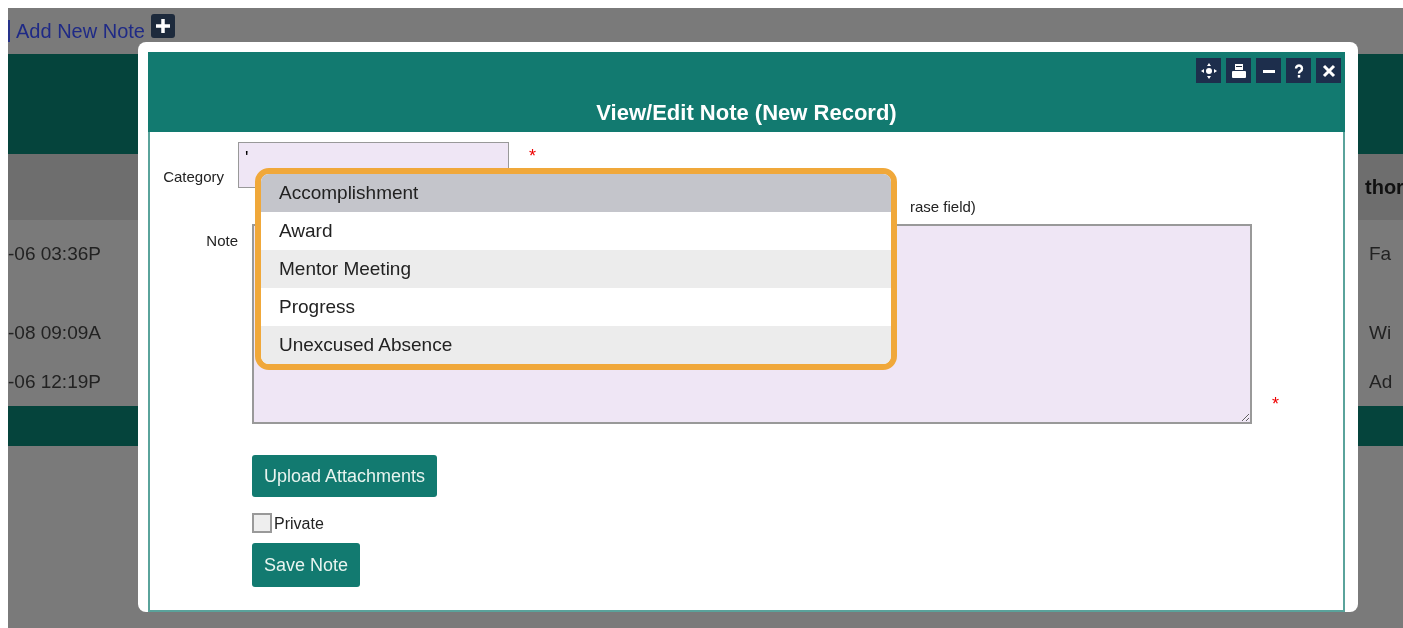  I want to click on field-label: Category, so click(193, 176).